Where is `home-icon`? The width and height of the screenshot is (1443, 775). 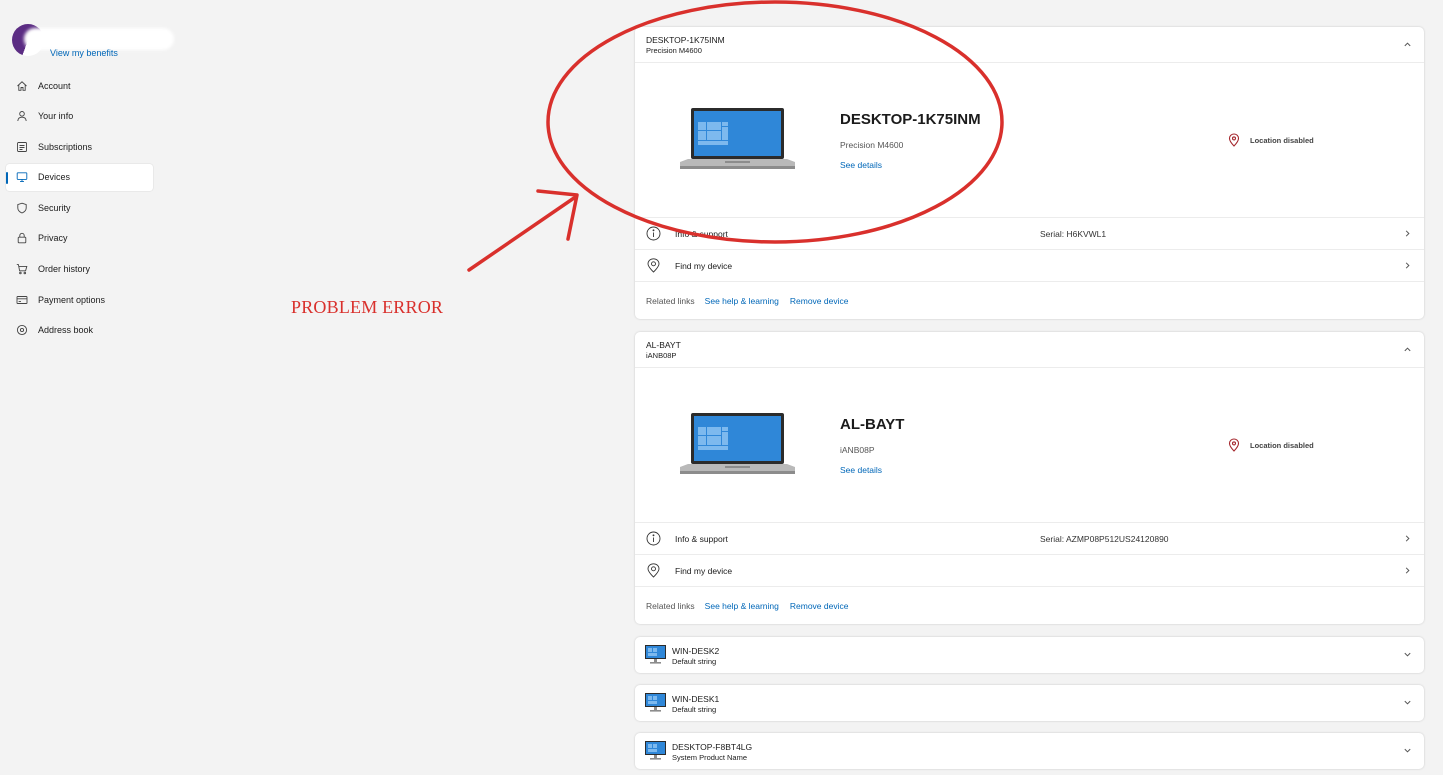
home-icon is located at coordinates (22, 86).